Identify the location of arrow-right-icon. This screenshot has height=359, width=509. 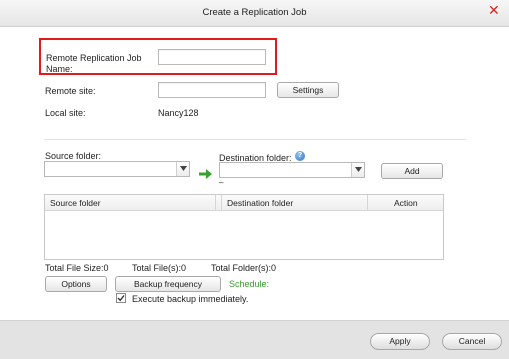
(205, 174).